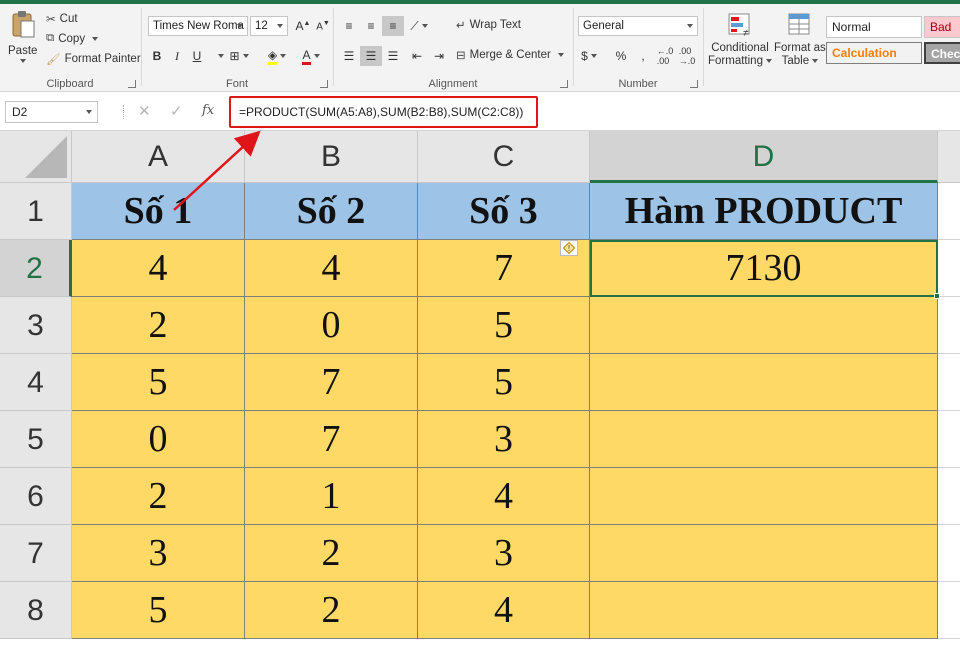 This screenshot has width=960, height=650. What do you see at coordinates (621, 56) in the screenshot?
I see `percent-style-button: %` at bounding box center [621, 56].